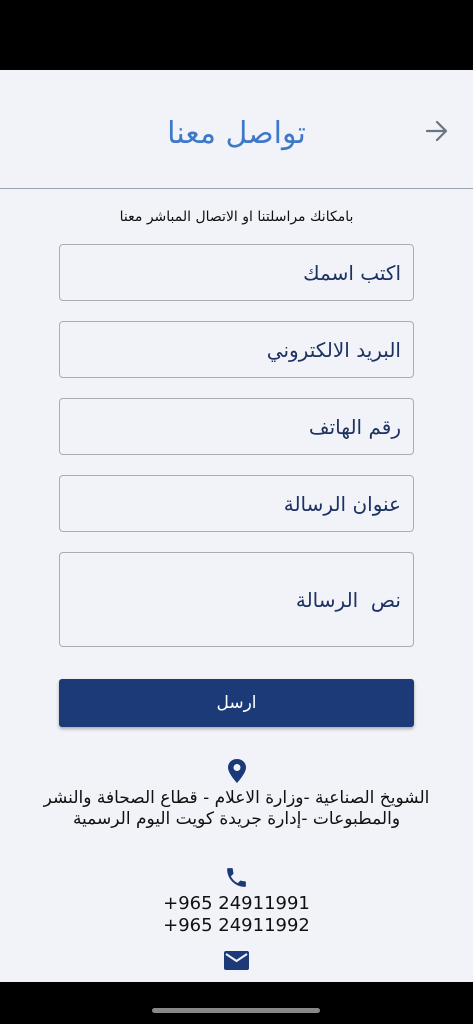  I want to click on name-input, so click(236, 272).